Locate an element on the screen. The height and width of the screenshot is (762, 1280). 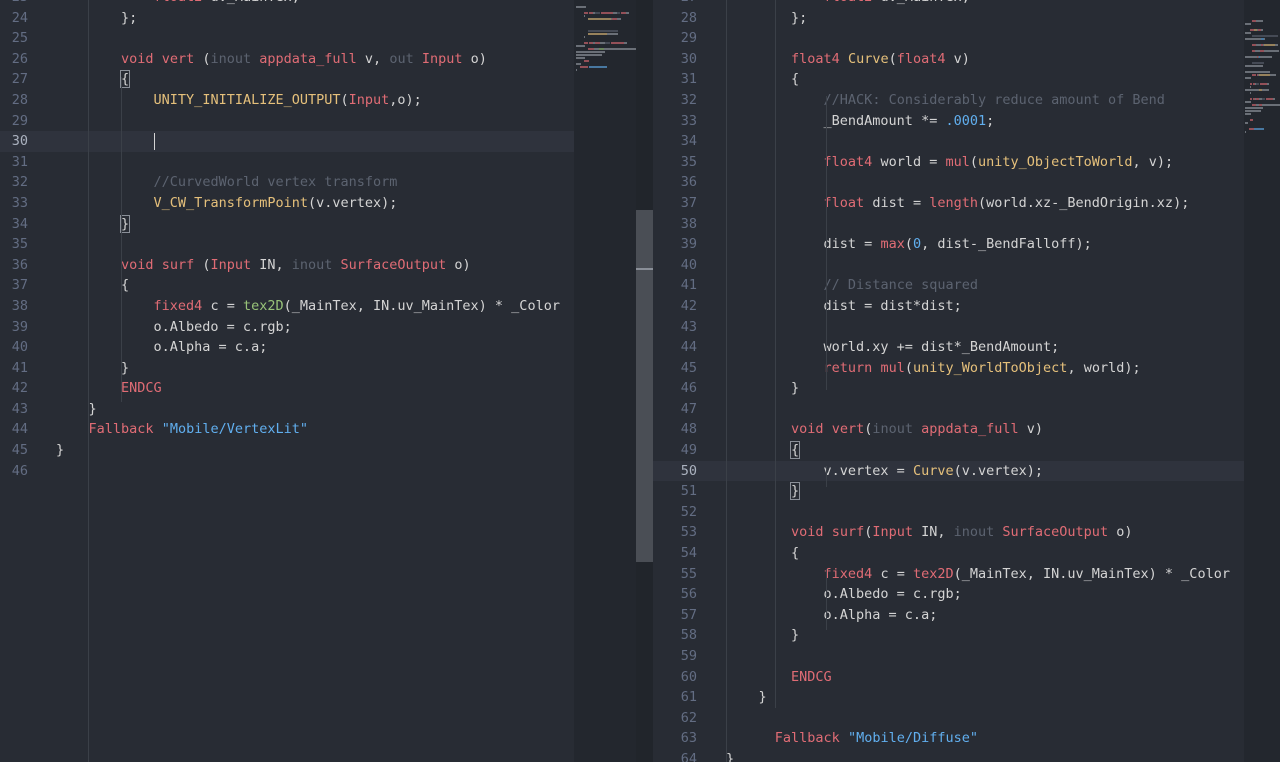
line-number: 24 is located at coordinates (14, 18).